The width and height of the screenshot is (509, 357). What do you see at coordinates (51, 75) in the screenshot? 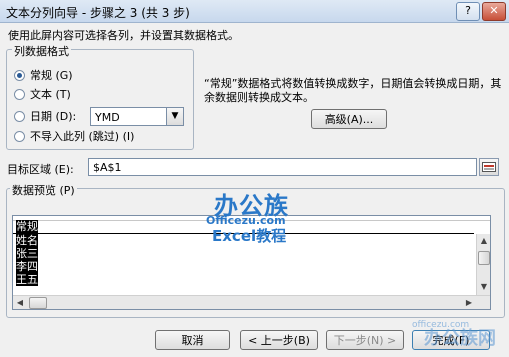
I see `radio-general-label: 常规 (G)` at bounding box center [51, 75].